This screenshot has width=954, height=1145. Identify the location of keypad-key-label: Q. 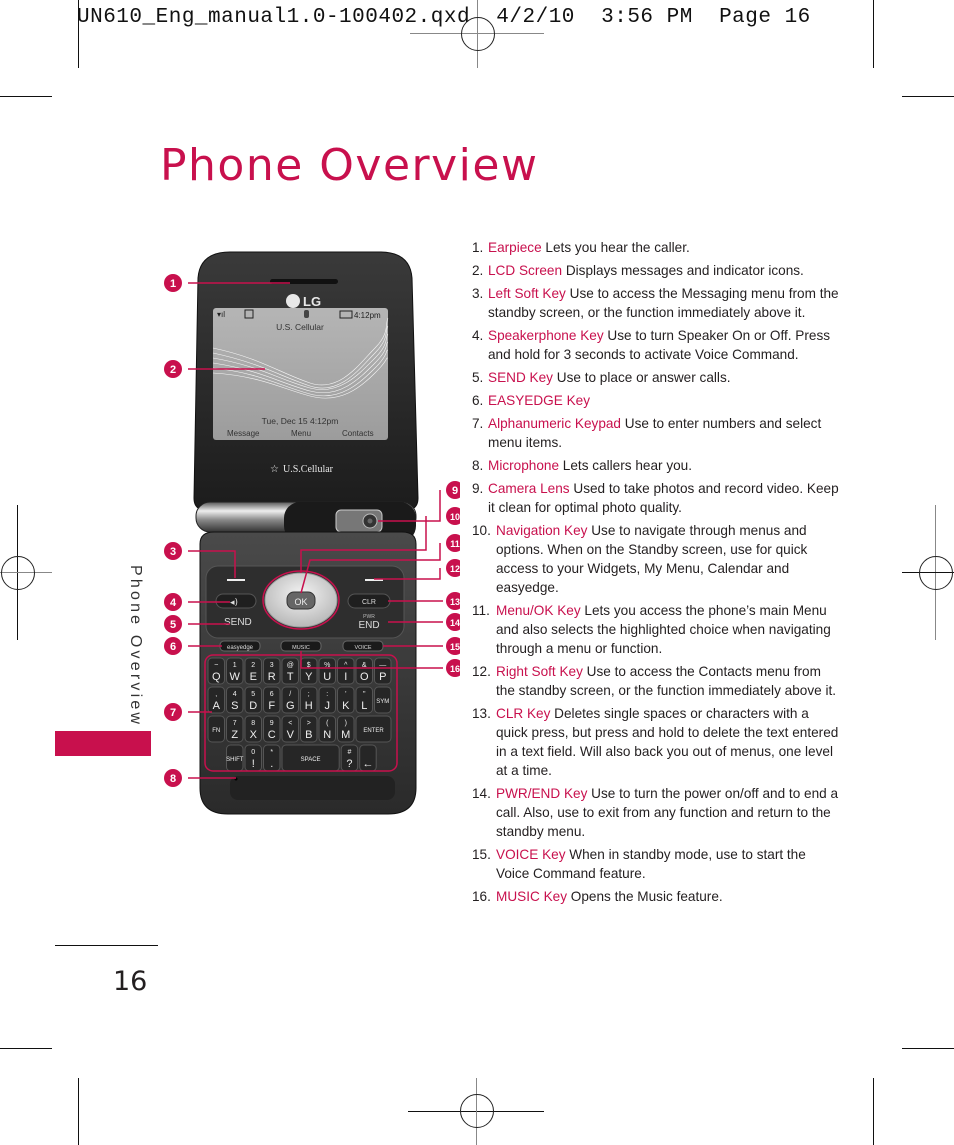
(216, 677).